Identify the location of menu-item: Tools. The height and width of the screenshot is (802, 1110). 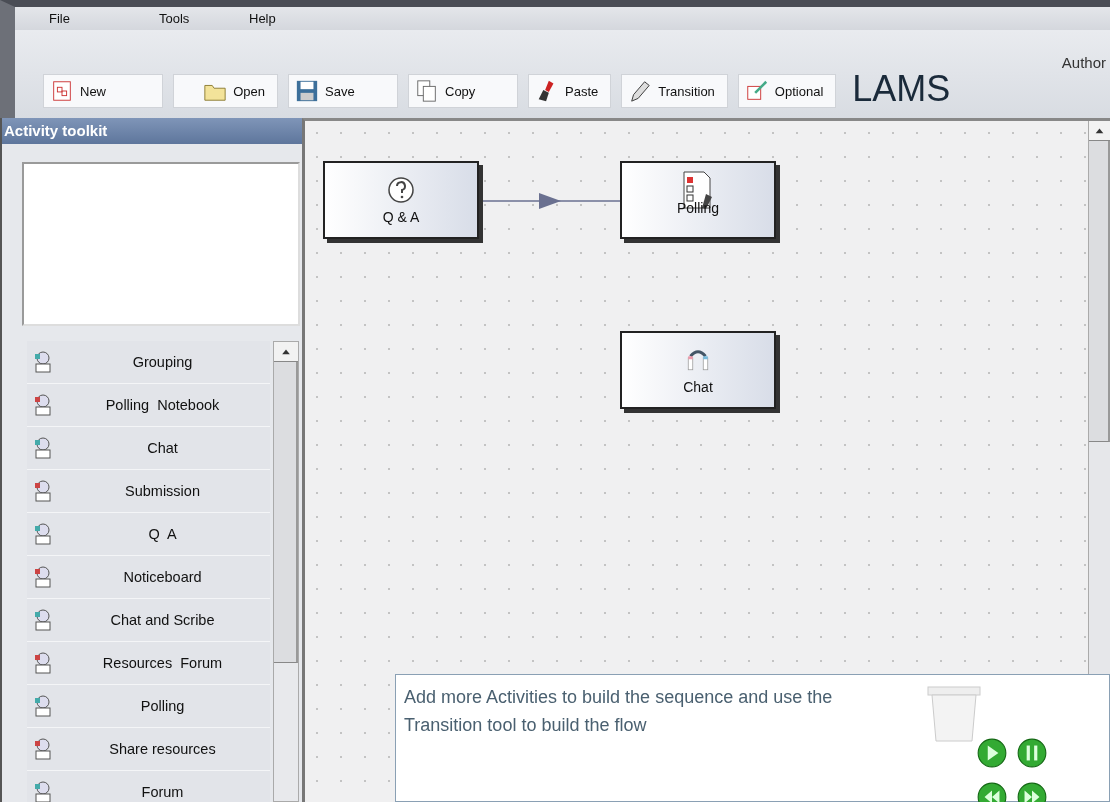
(194, 18).